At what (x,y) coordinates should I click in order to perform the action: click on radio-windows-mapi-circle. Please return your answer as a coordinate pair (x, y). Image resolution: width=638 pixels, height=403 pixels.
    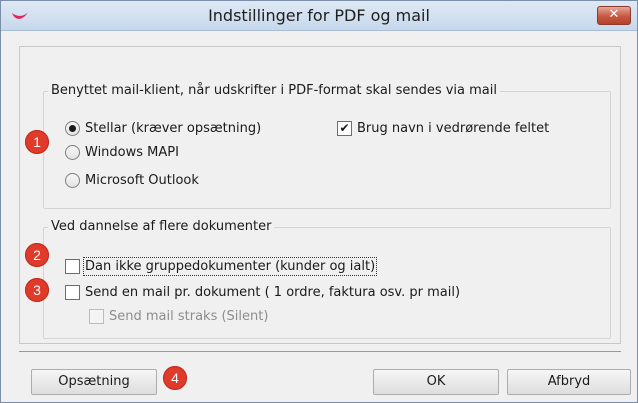
    Looking at the image, I should click on (72, 152).